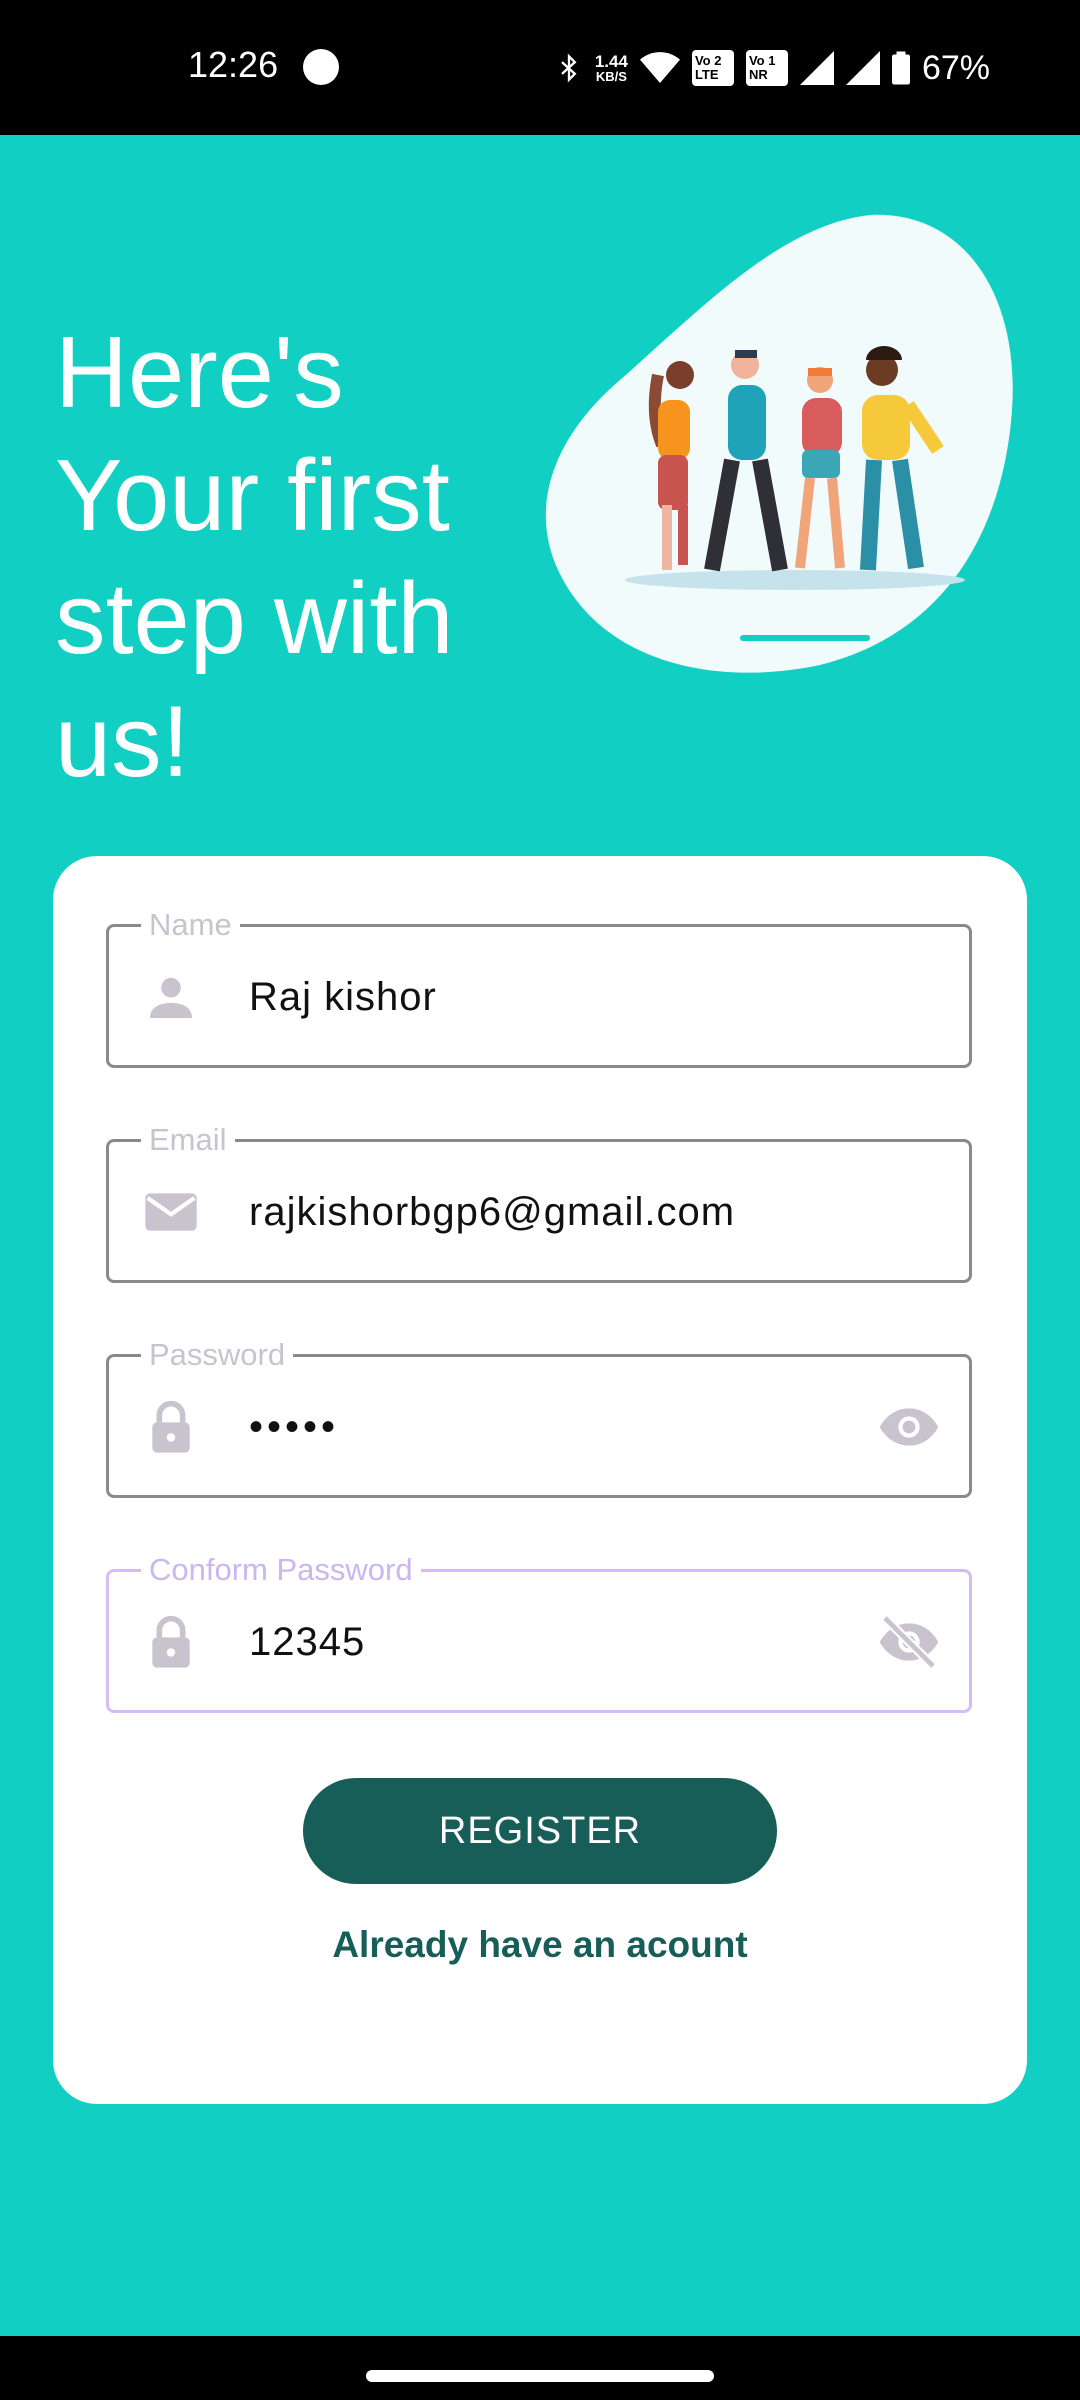  What do you see at coordinates (217, 1355) in the screenshot?
I see `password-label: Password` at bounding box center [217, 1355].